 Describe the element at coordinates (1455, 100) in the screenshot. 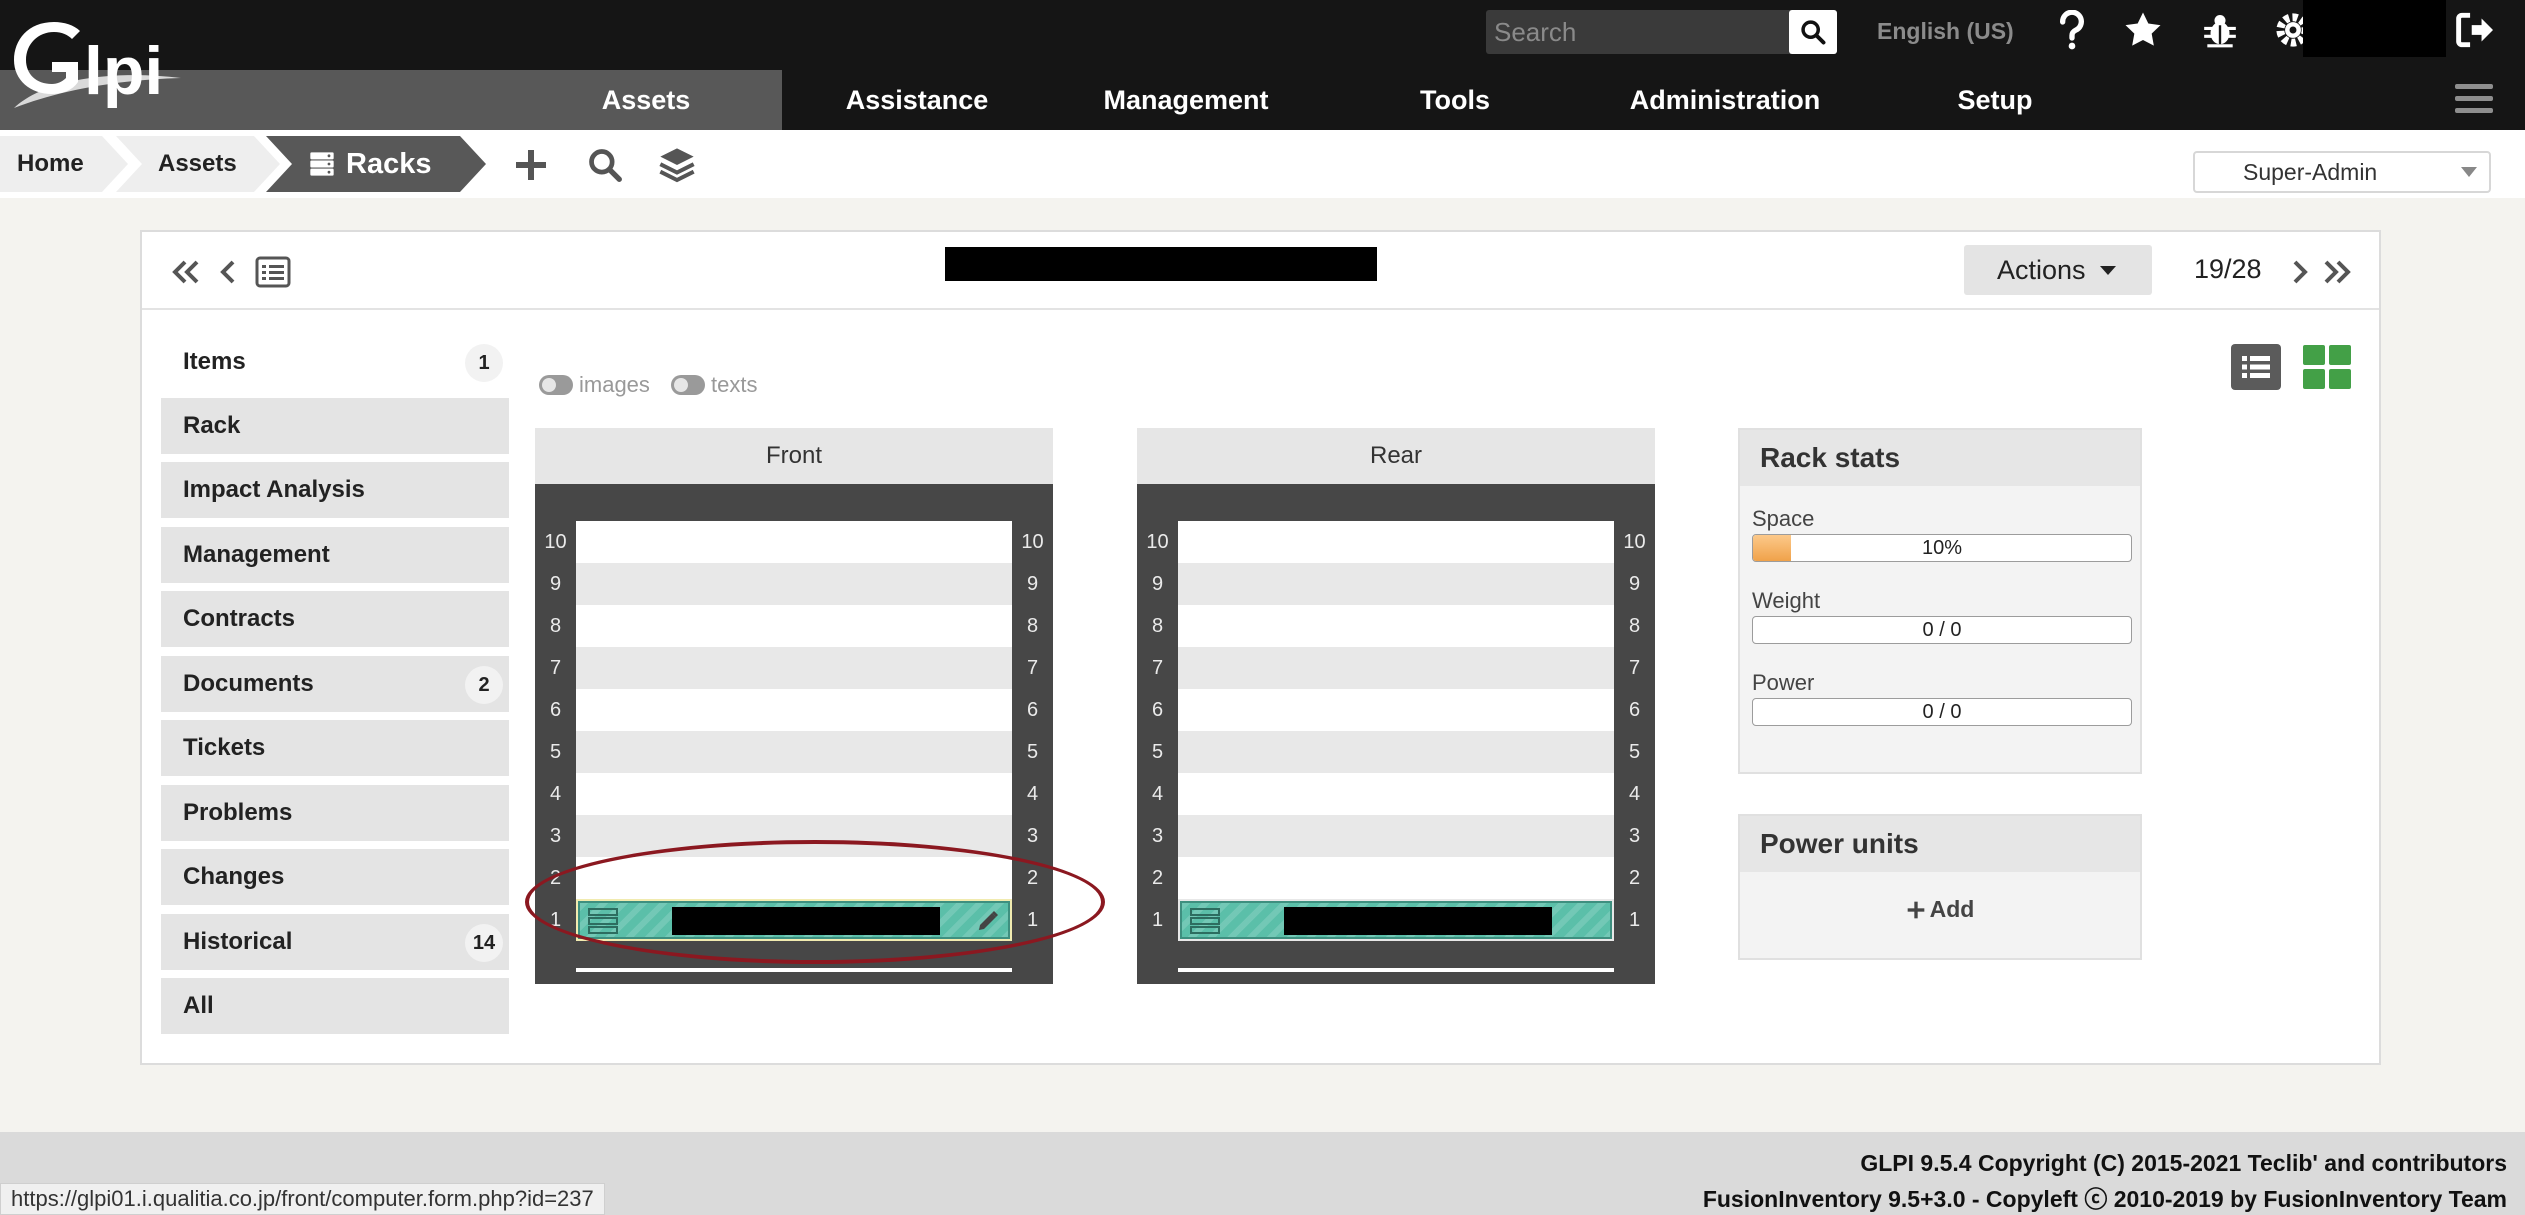

I see `nav-tools: Tools` at that location.